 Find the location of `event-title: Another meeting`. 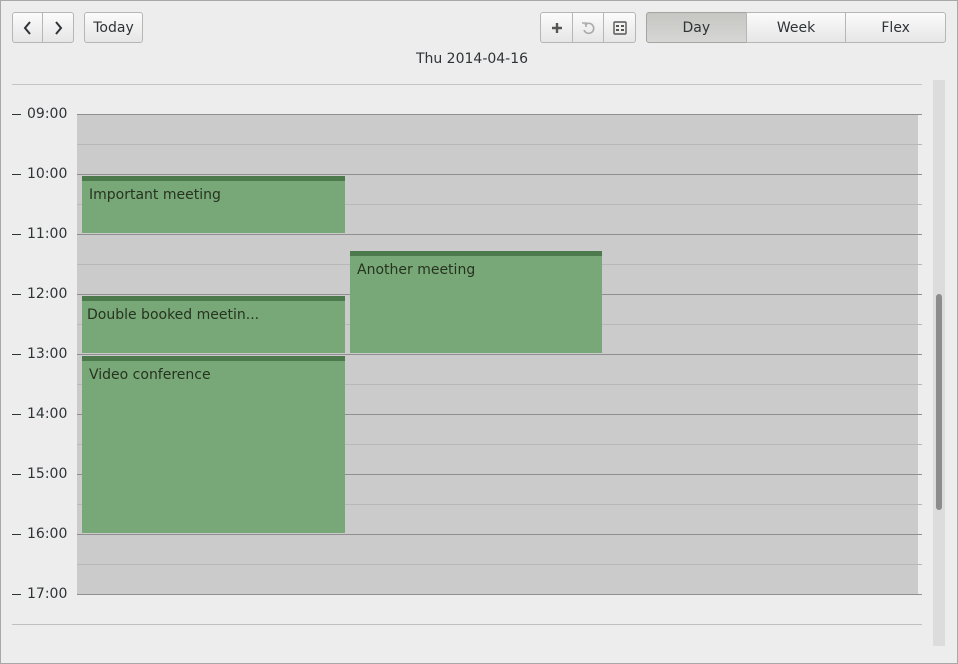

event-title: Another meeting is located at coordinates (416, 270).